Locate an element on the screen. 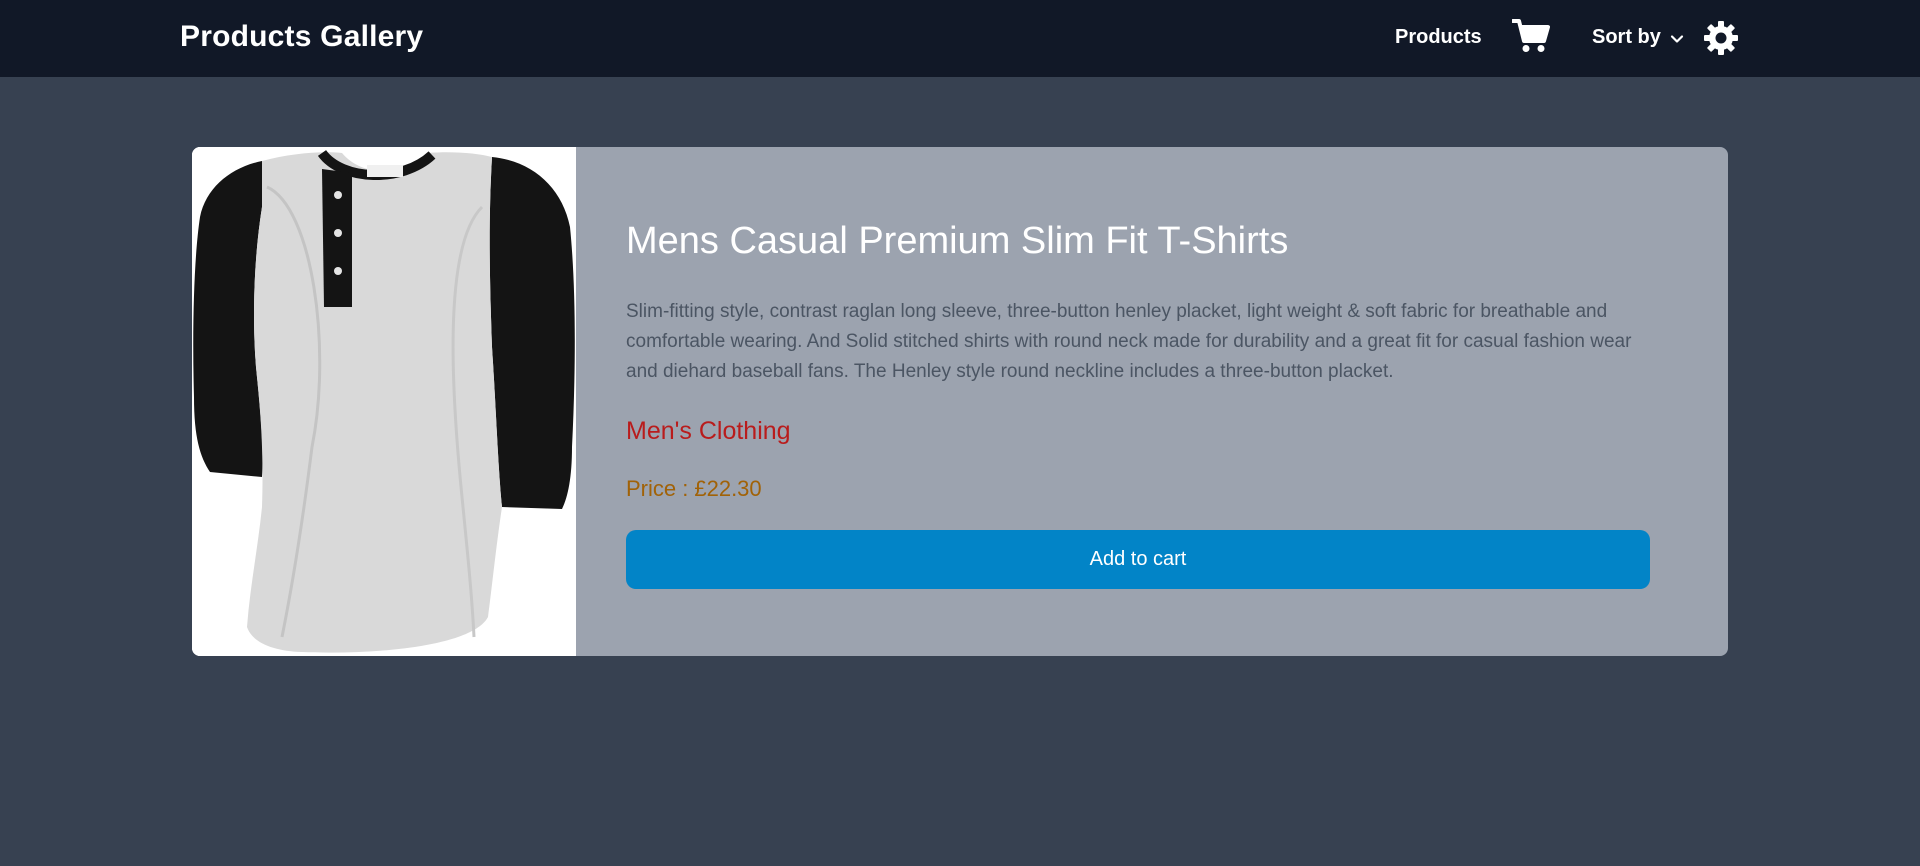  sort-by-dropdown: Sort by is located at coordinates (1638, 37).